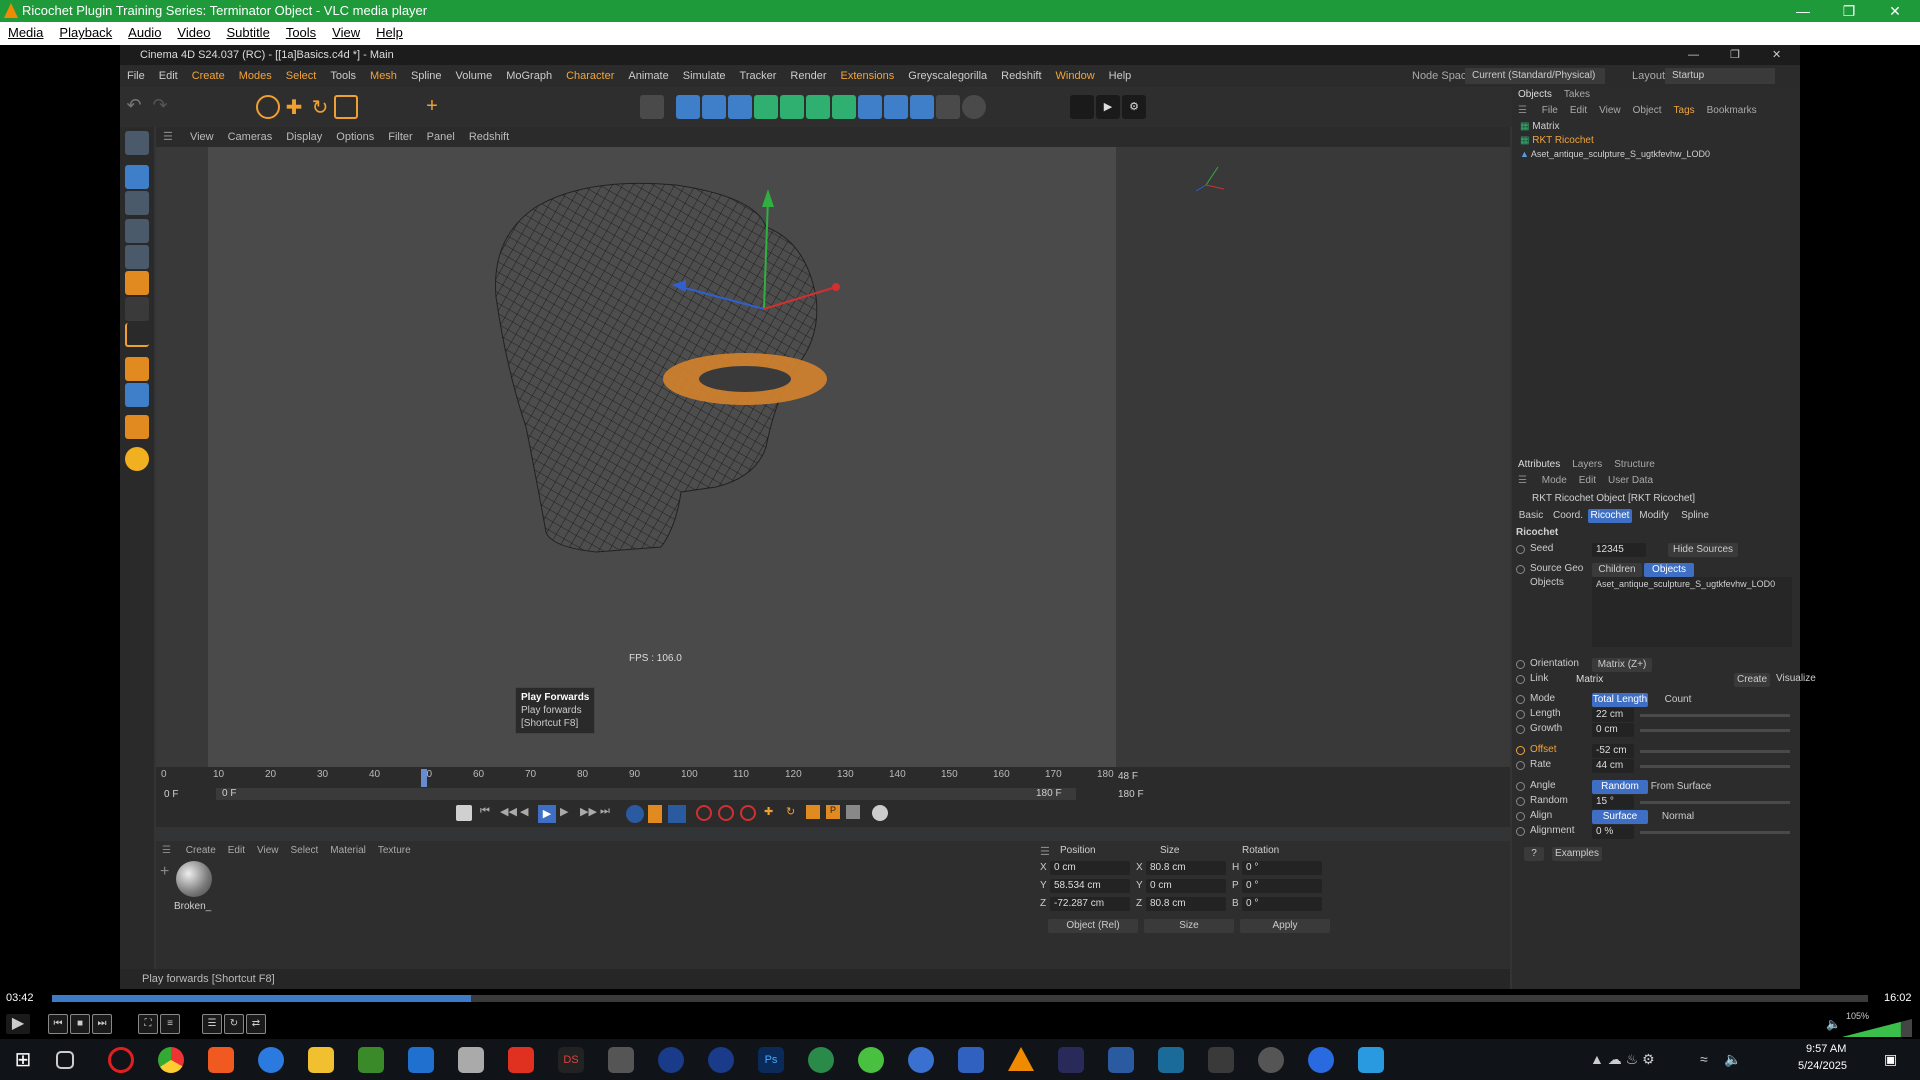  What do you see at coordinates (960, 998) in the screenshot?
I see `seek-bar` at bounding box center [960, 998].